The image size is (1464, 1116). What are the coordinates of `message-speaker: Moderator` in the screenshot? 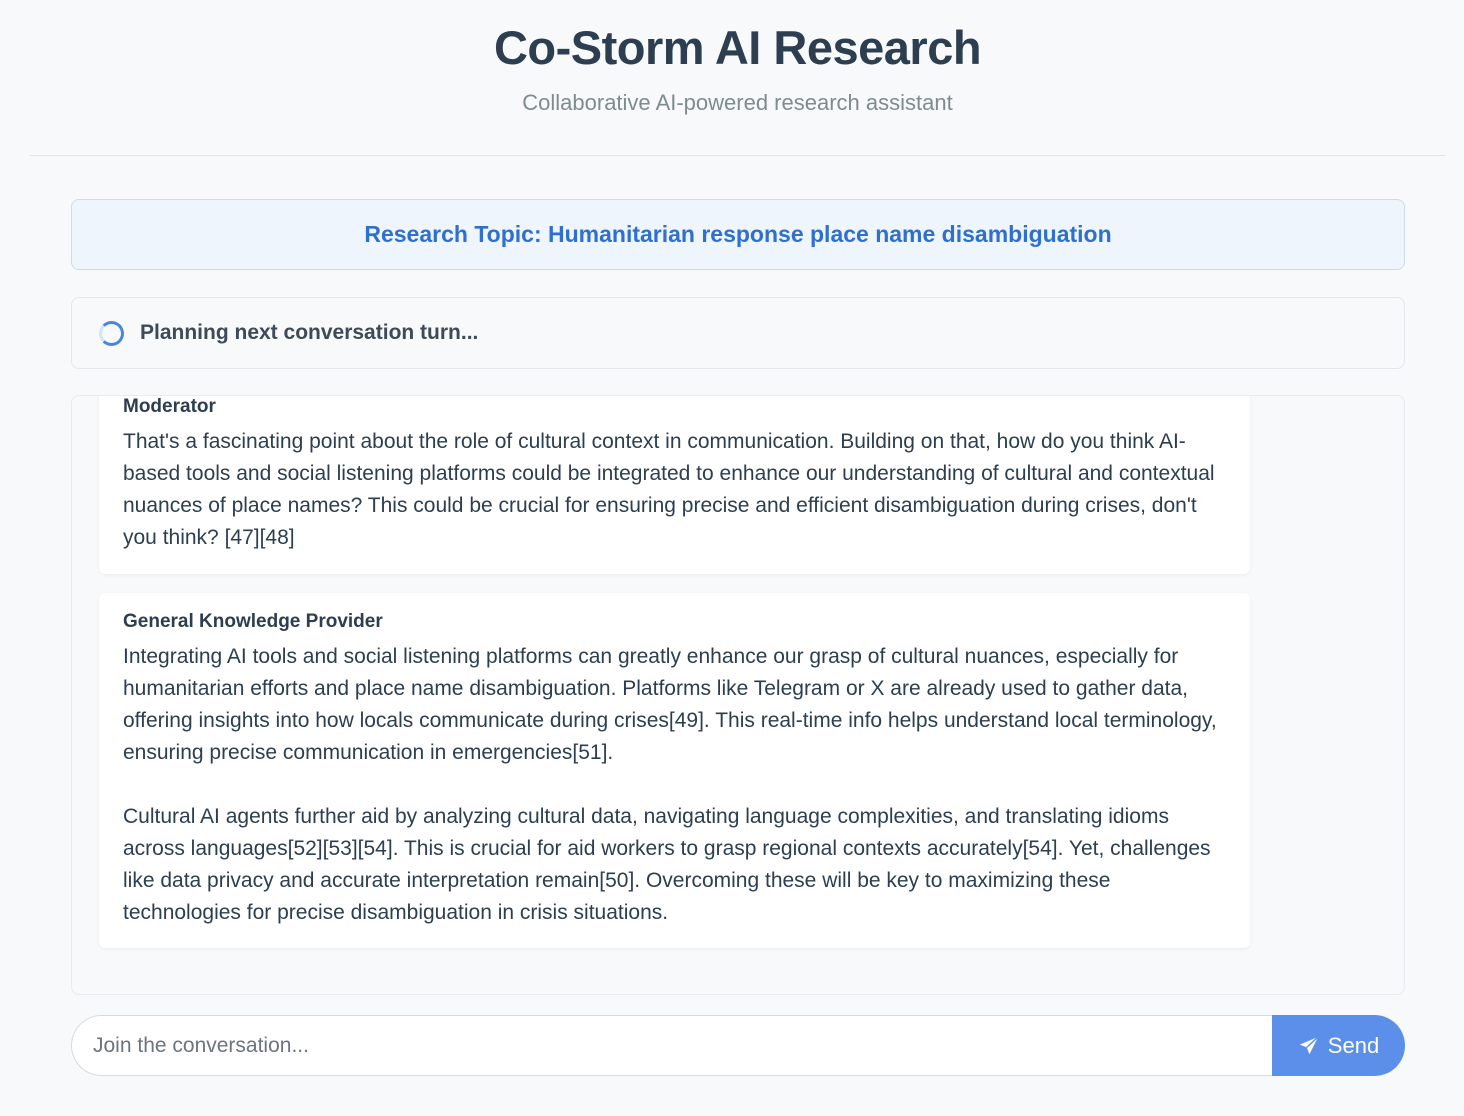 It's located at (169, 406).